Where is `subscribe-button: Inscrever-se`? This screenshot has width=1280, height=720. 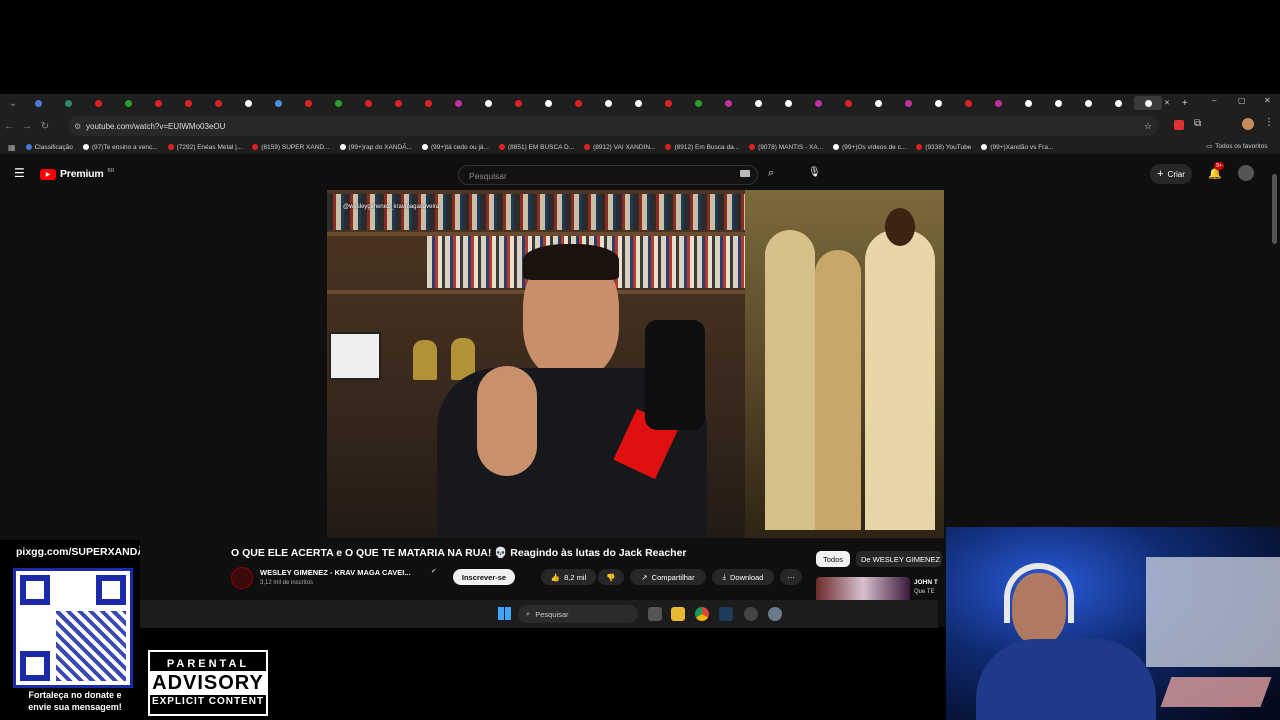 subscribe-button: Inscrever-se is located at coordinates (484, 577).